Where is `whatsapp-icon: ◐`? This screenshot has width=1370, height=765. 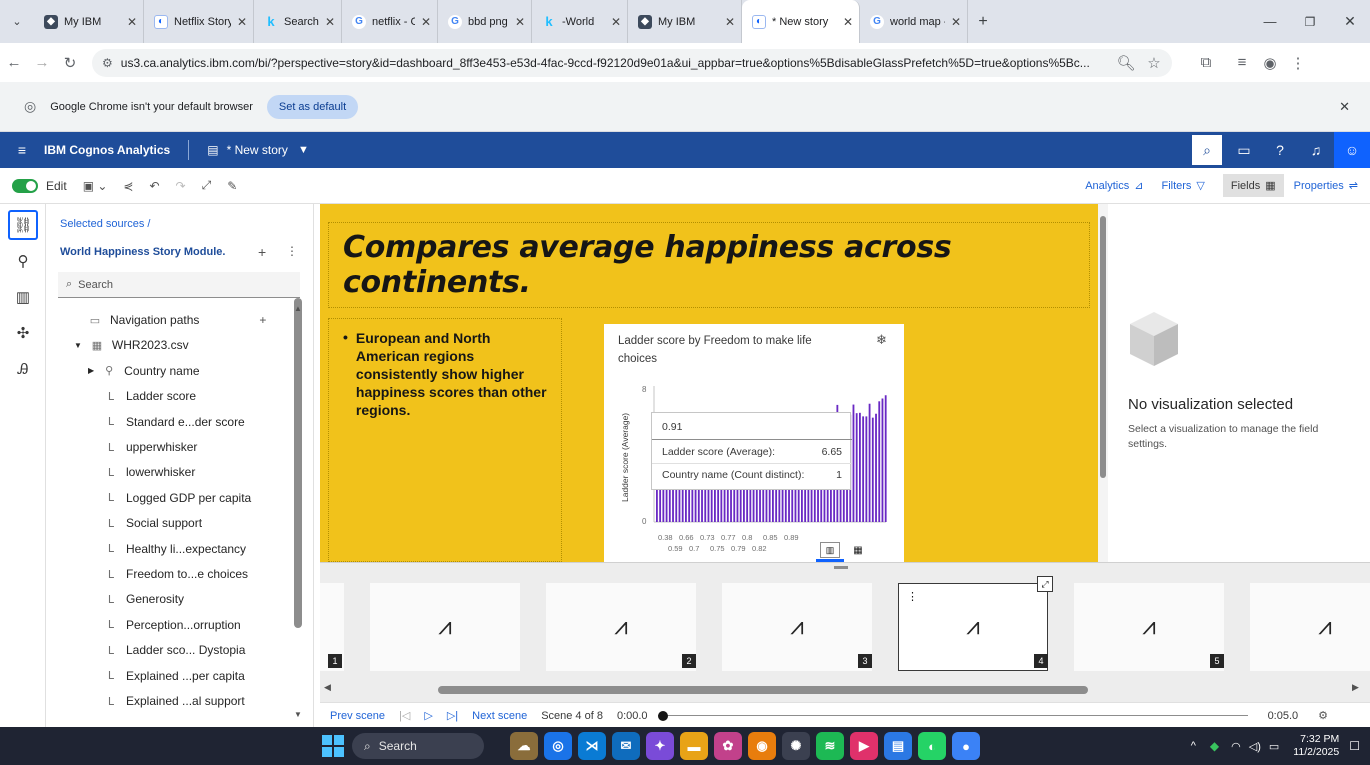 whatsapp-icon: ◐ is located at coordinates (932, 746).